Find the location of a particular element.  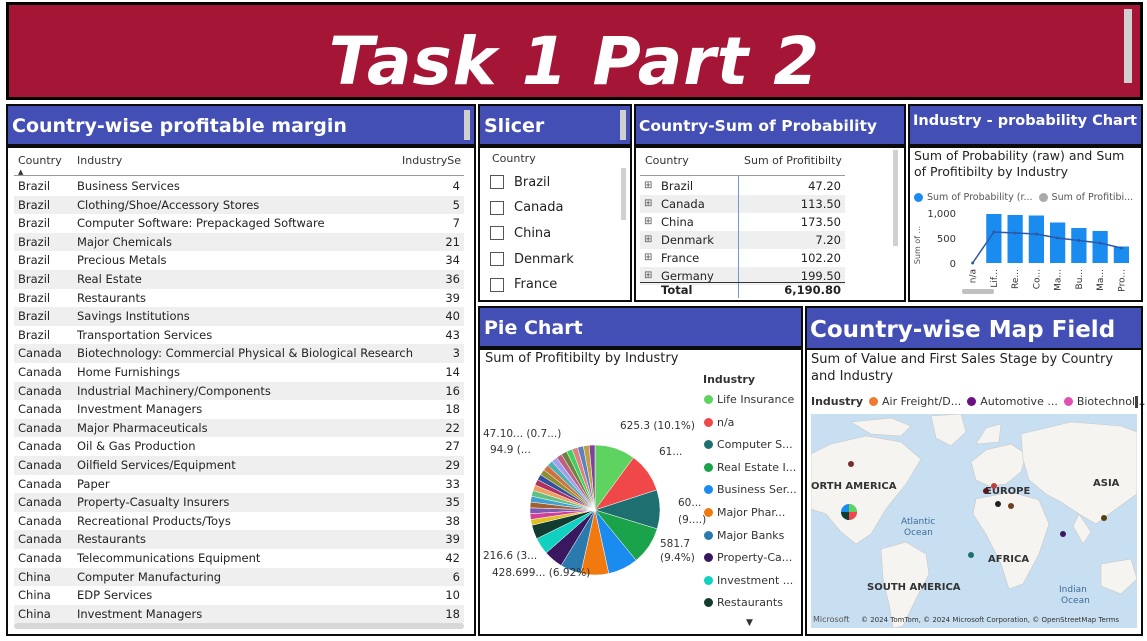

matrix-row: ⊞ Brazil 47.20 is located at coordinates (742, 186).